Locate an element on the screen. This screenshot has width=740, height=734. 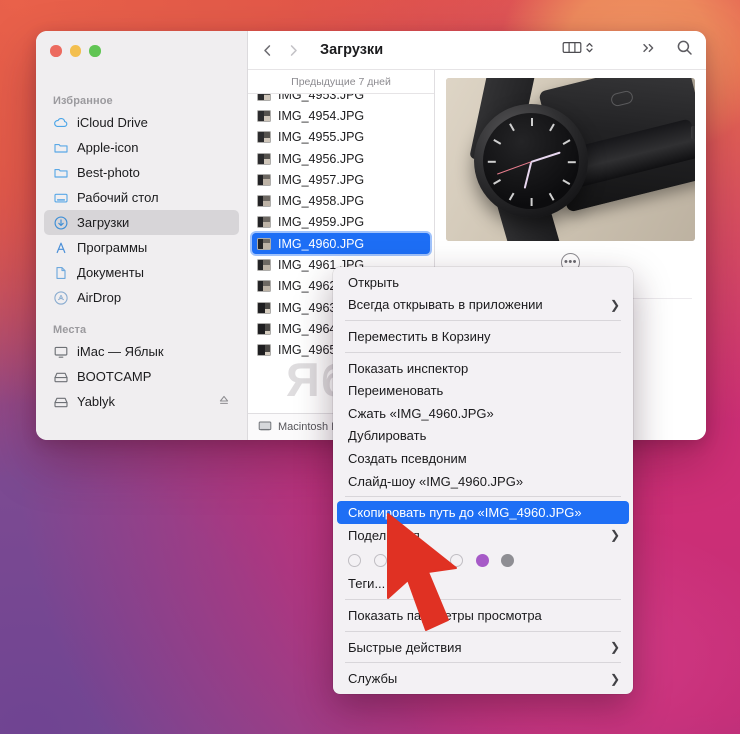
column-view-icon is located at coordinates (572, 50).